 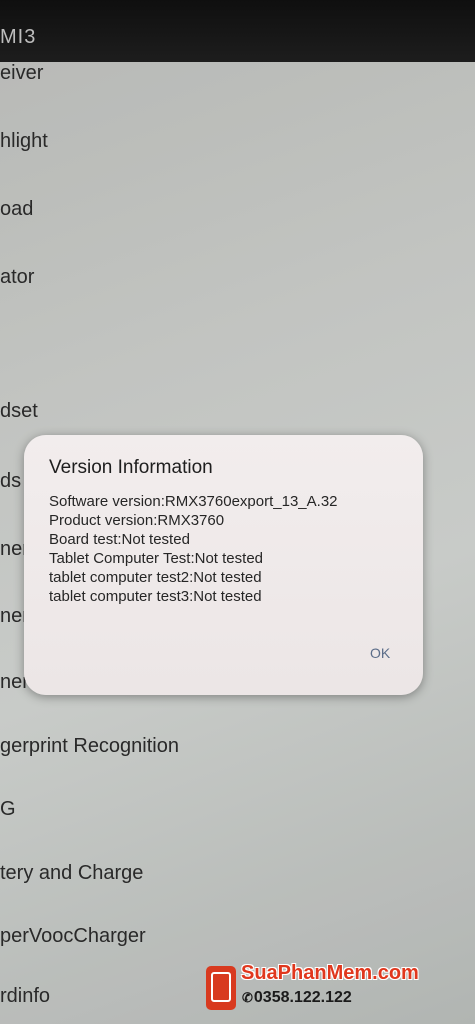 I want to click on tablet-test2-line: tablet computer test2:Not tested, so click(x=155, y=577).